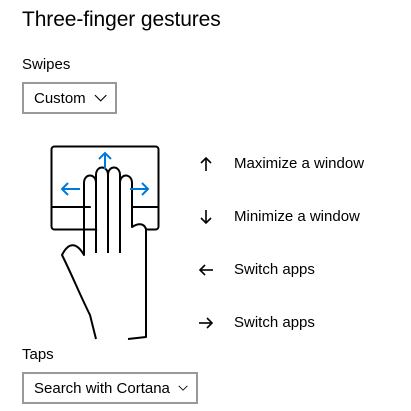 The height and width of the screenshot is (411, 411). I want to click on gesture-row-up: Maximize a window, so click(281, 163).